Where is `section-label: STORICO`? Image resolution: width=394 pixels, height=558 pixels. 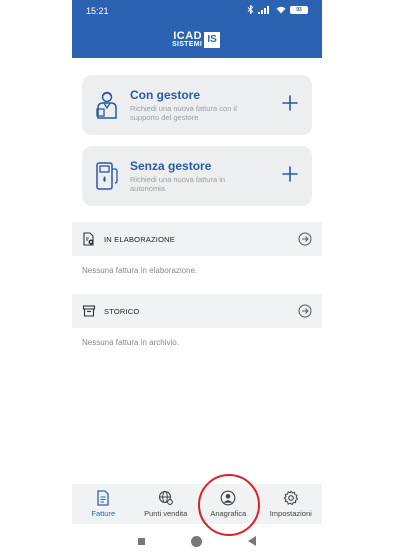
section-label: STORICO is located at coordinates (122, 311).